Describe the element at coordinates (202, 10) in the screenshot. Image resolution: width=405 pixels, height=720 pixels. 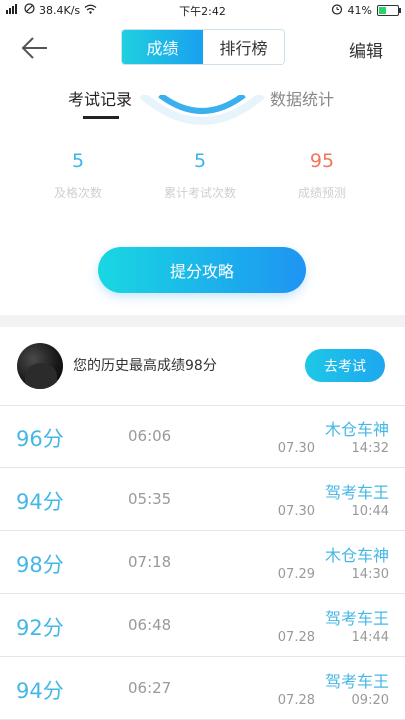
I see `status-bar: 38.4K/s 下午2:42 41%` at that location.